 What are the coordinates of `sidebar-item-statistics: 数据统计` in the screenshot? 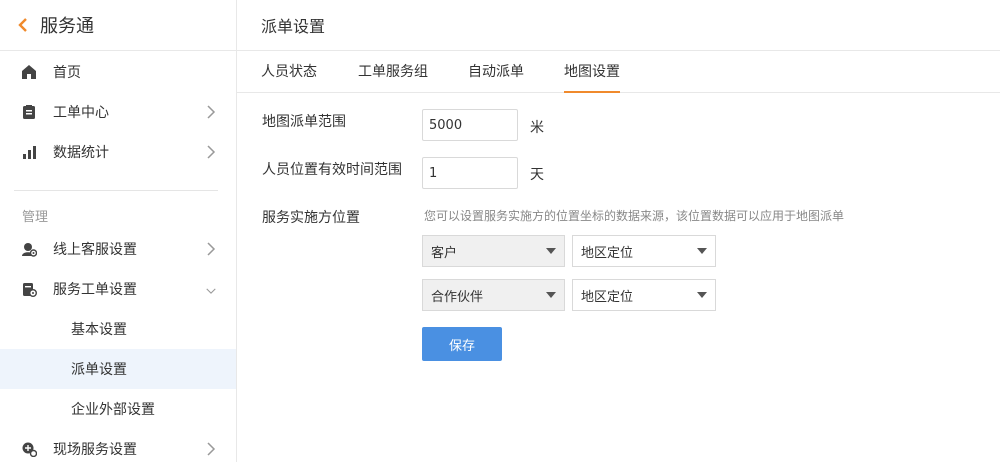 It's located at (118, 152).